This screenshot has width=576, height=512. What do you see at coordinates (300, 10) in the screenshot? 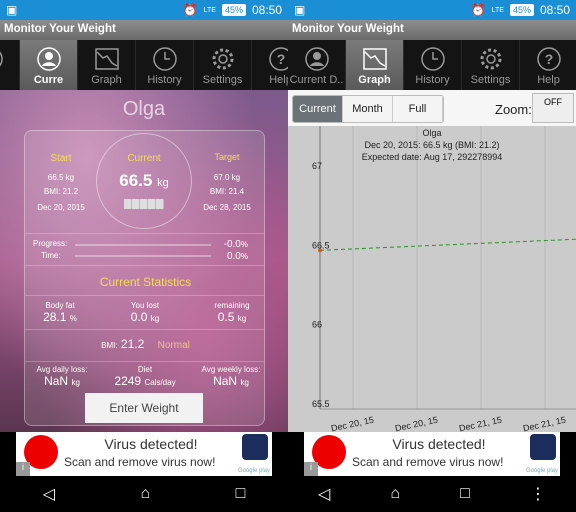
I see `image-icon: ▣` at bounding box center [300, 10].